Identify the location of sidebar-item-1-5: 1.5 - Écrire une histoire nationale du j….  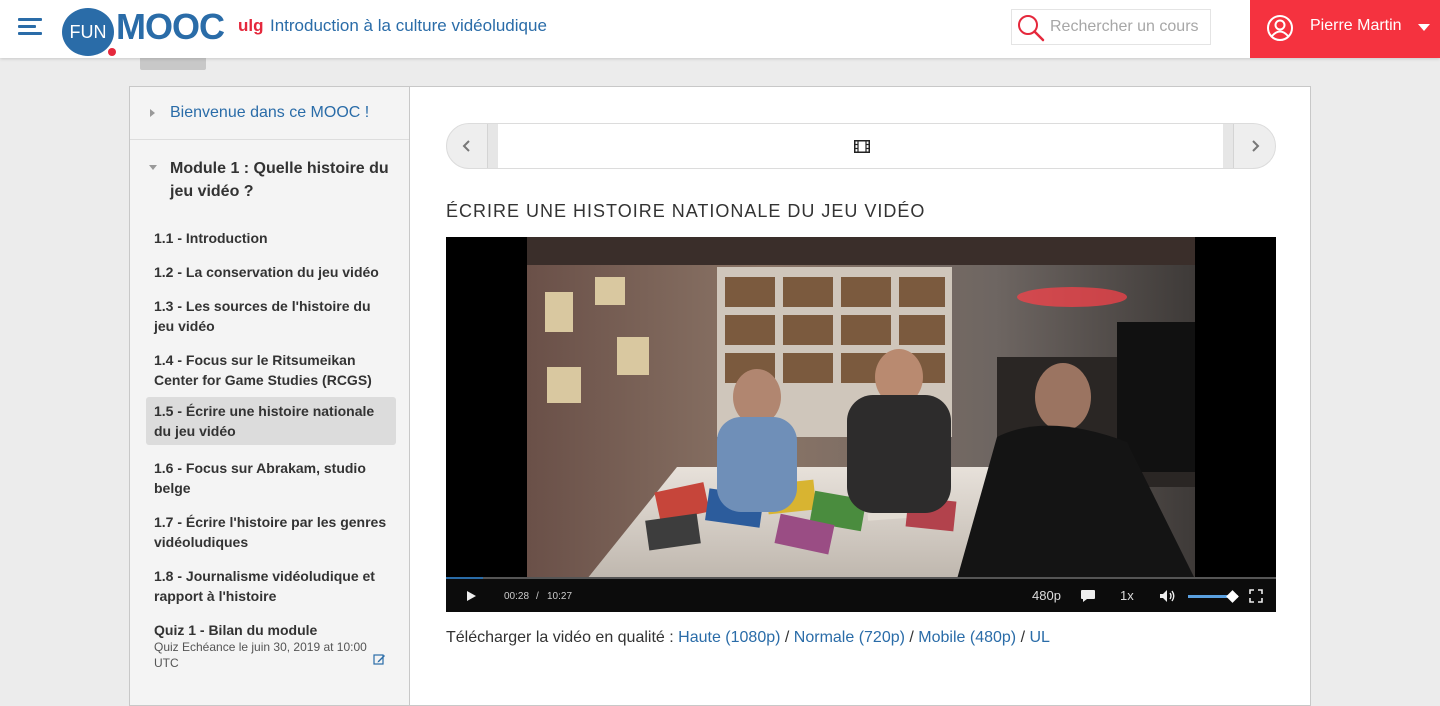
(271, 421).